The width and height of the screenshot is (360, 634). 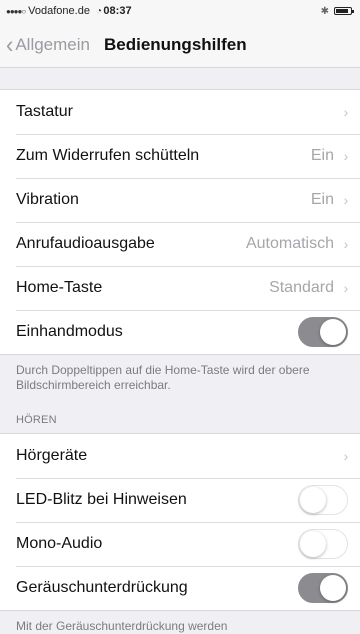 I want to click on navigation-bar: ‹ Allgemein Bedienungshilfen, so click(x=180, y=45).